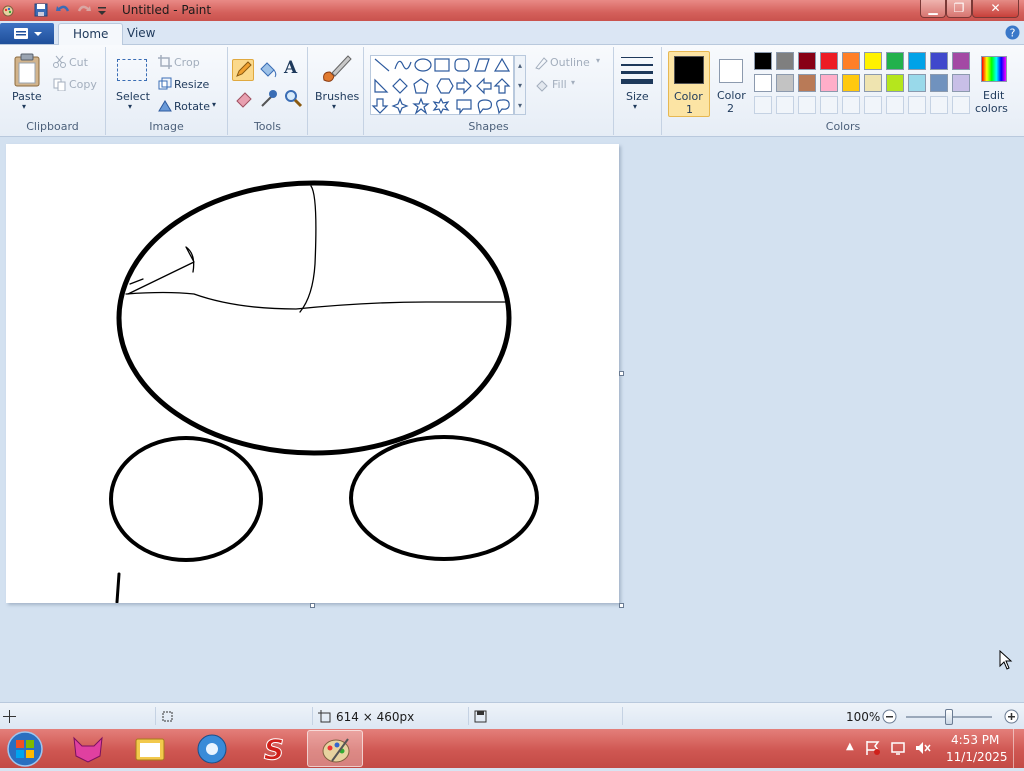 Image resolution: width=1024 pixels, height=771 pixels. Describe the element at coordinates (635, 106) in the screenshot. I see `size-dropdown-icon: ▾` at that location.